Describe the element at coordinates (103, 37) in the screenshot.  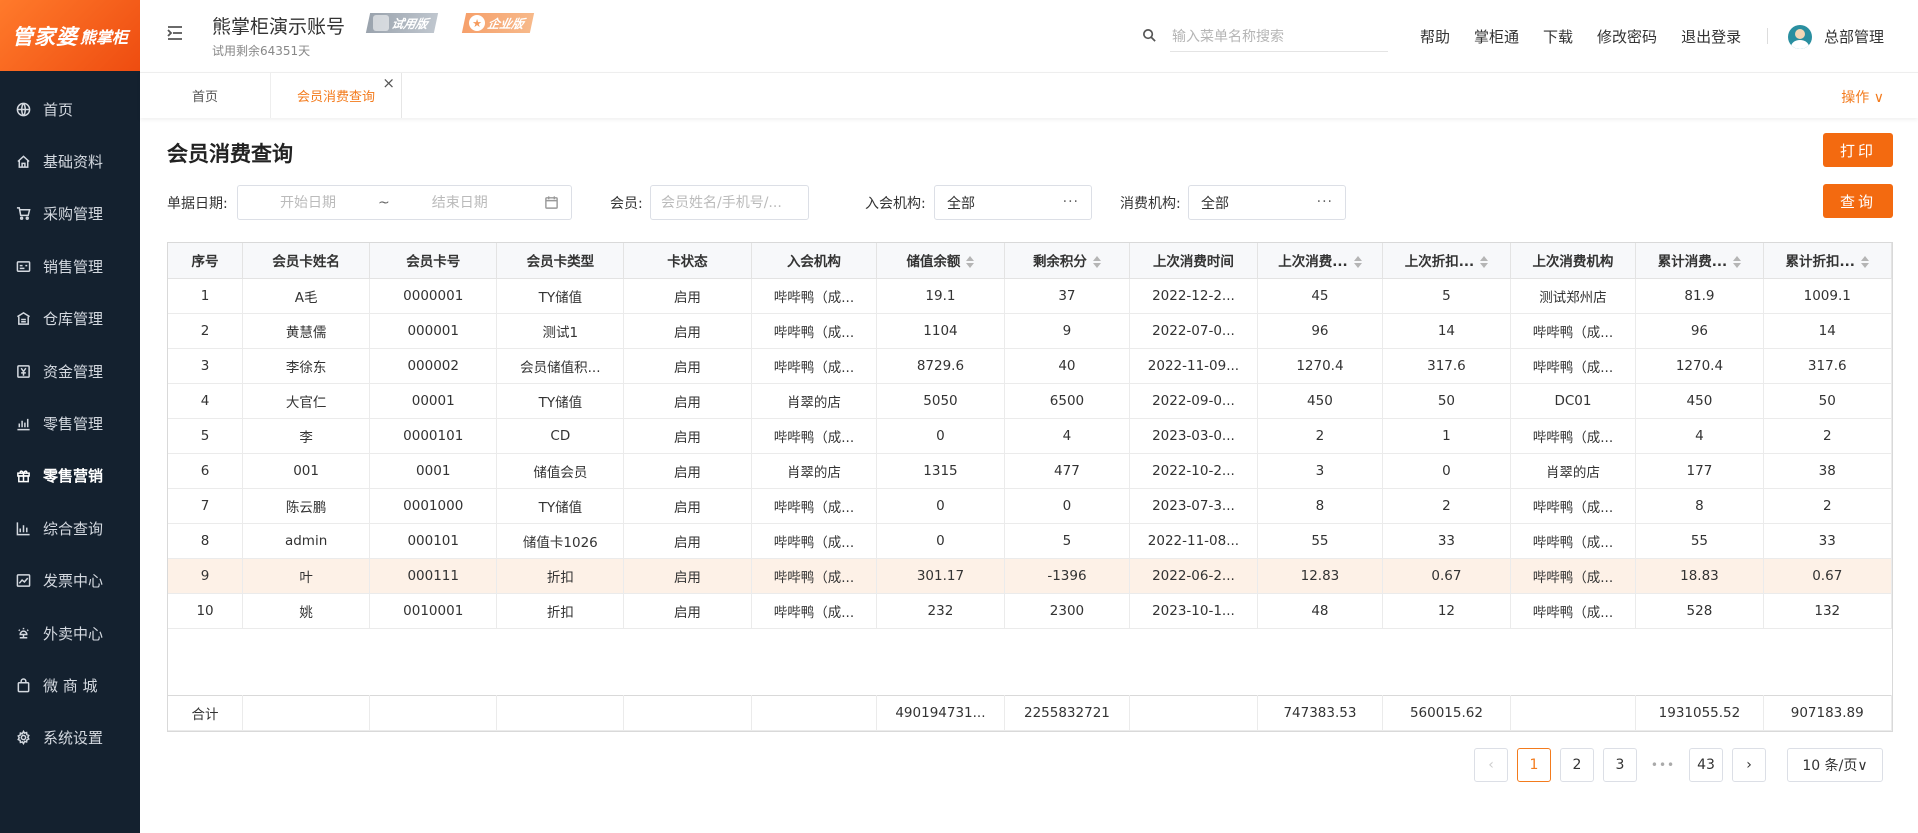
I see `logo-sub-text: 熊掌柜` at that location.